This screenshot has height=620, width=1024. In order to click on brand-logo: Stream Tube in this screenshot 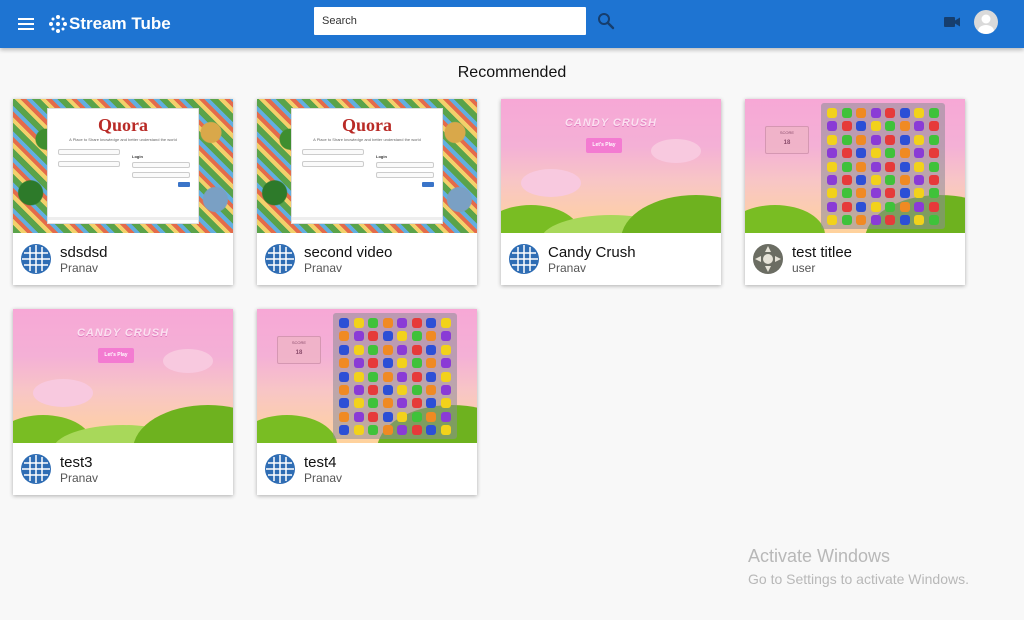, I will do `click(109, 24)`.